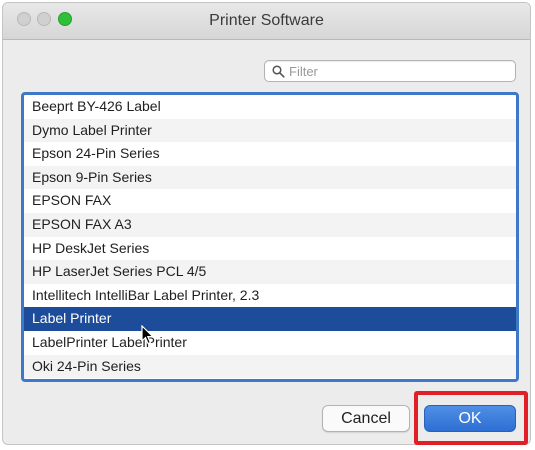 This screenshot has height=450, width=535. What do you see at coordinates (270, 224) in the screenshot?
I see `printer-list-item: EPSON FAX A3` at bounding box center [270, 224].